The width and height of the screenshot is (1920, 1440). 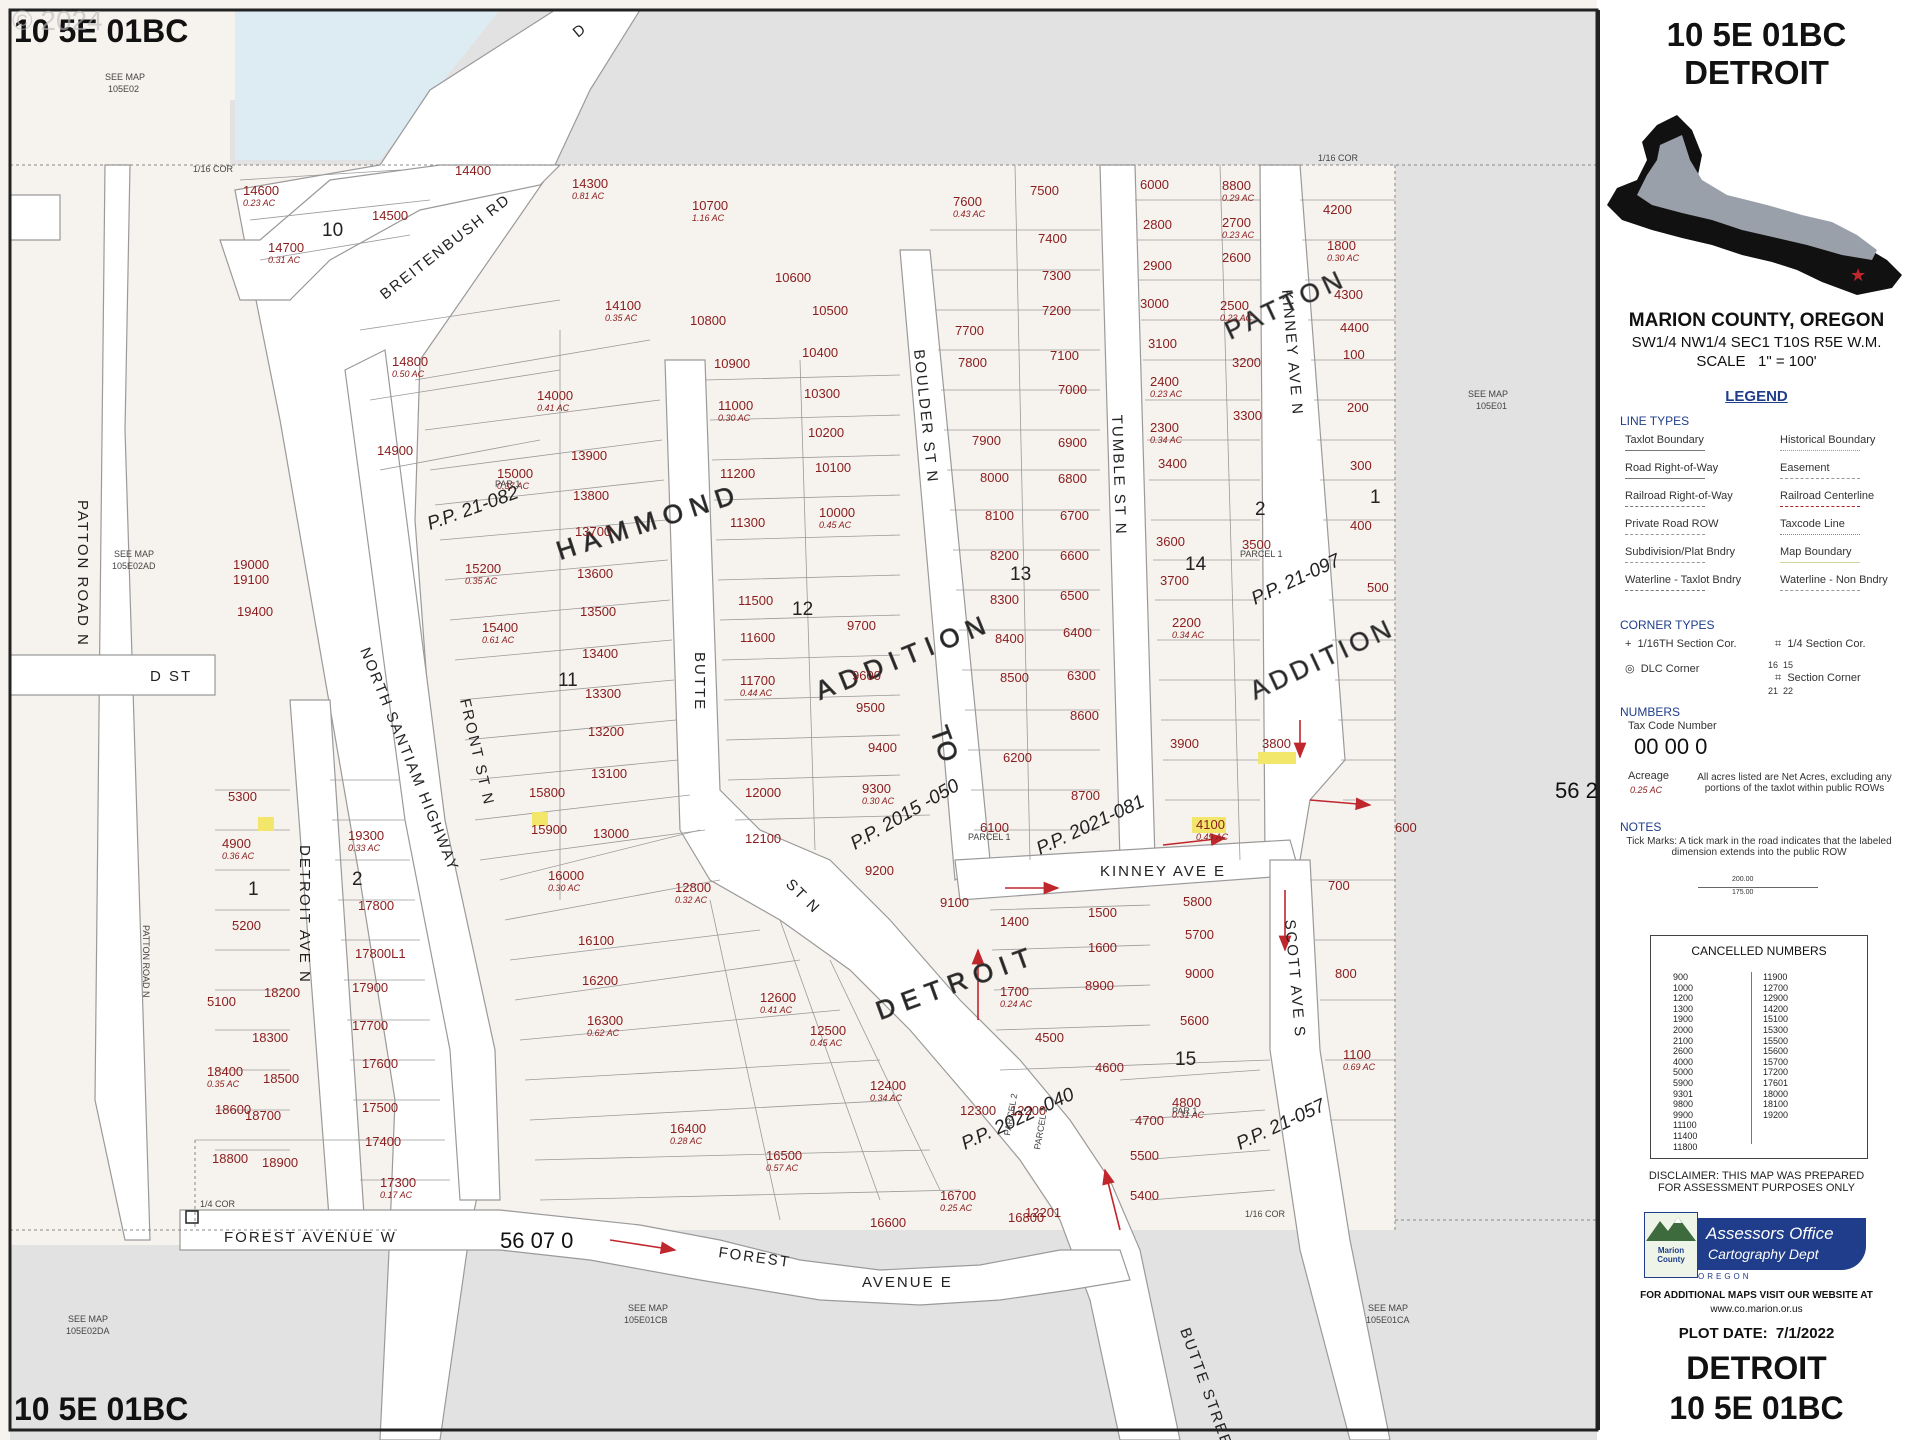 I want to click on taxlot-number: 17300, so click(x=398, y=1182).